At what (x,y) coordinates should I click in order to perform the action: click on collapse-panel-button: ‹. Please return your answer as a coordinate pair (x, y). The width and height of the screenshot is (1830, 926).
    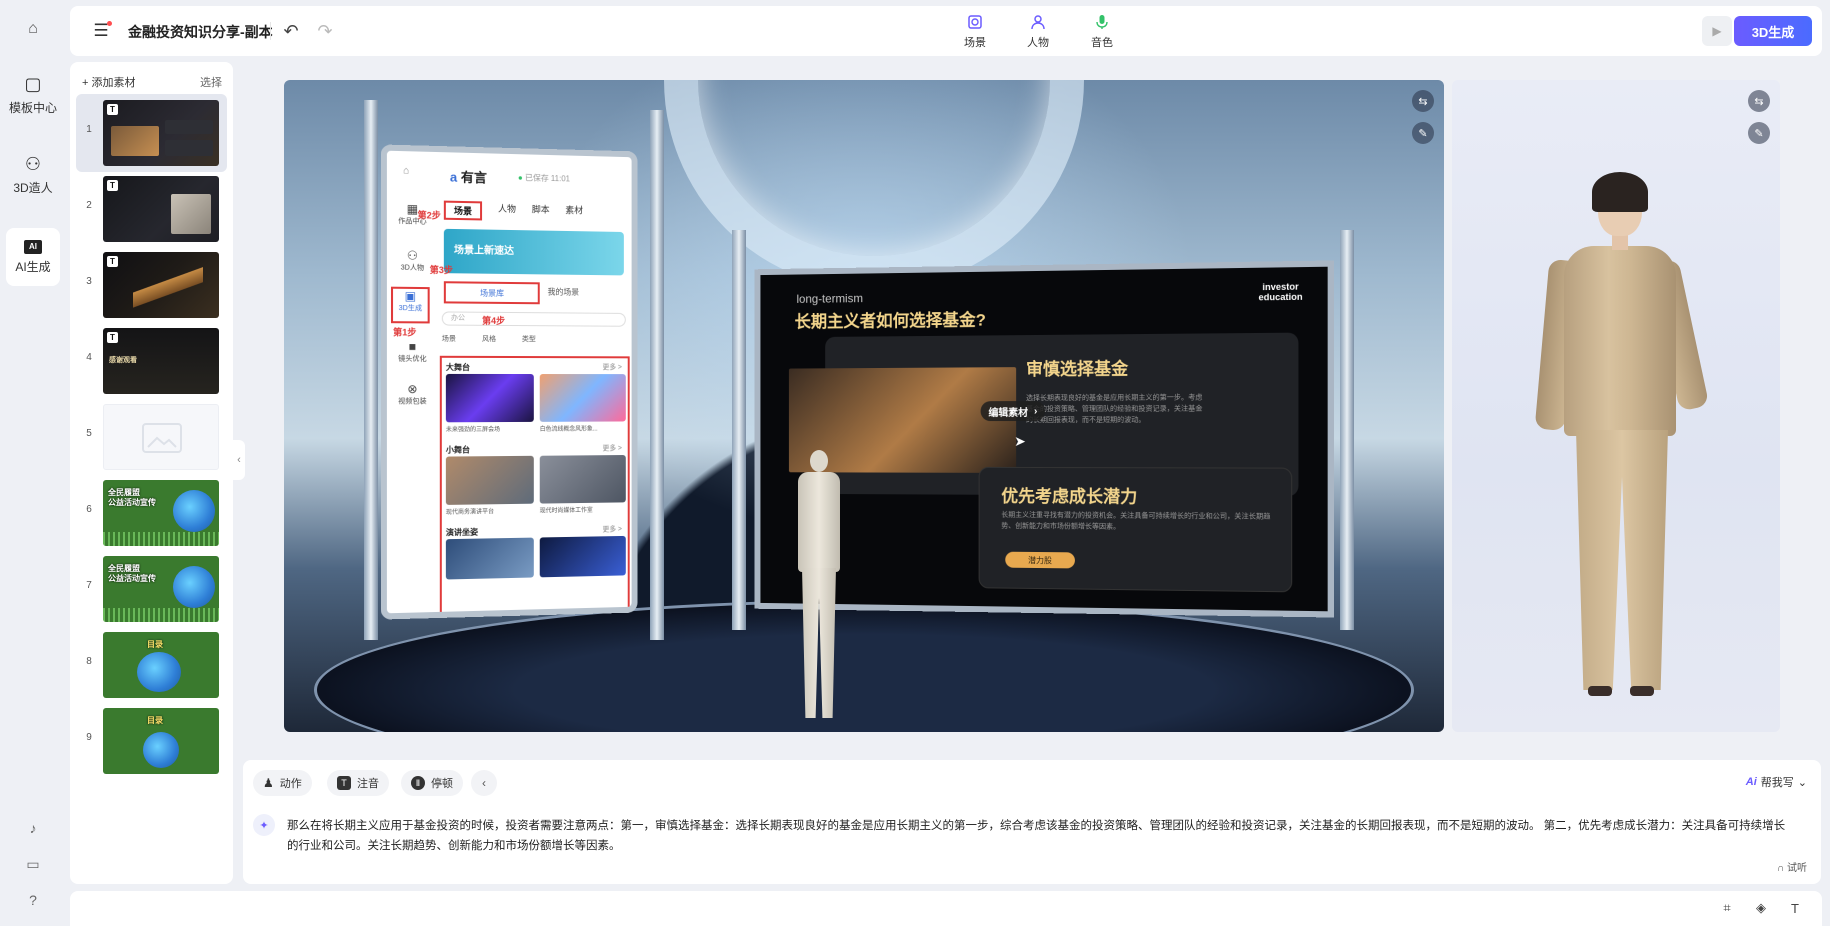
    Looking at the image, I should click on (239, 460).